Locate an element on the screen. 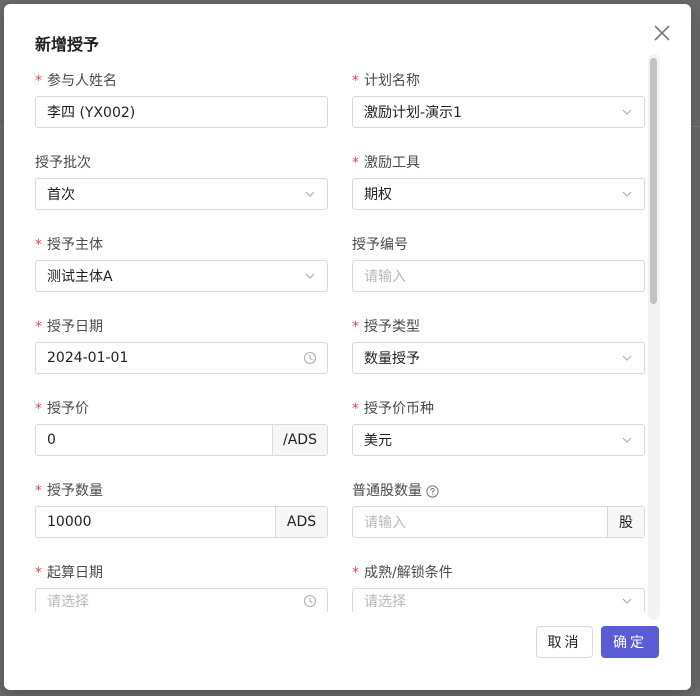 The width and height of the screenshot is (700, 696). grant-type-field: * 授予类型 数量授予 is located at coordinates (498, 345).